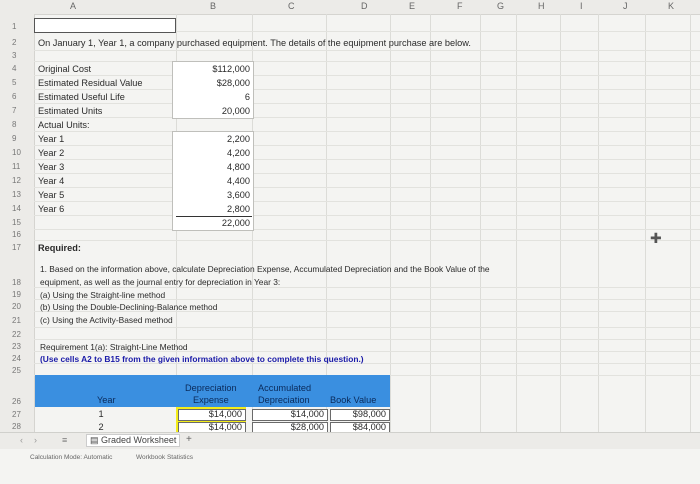 The image size is (700, 484). I want to click on column-header-b: B, so click(213, 6).